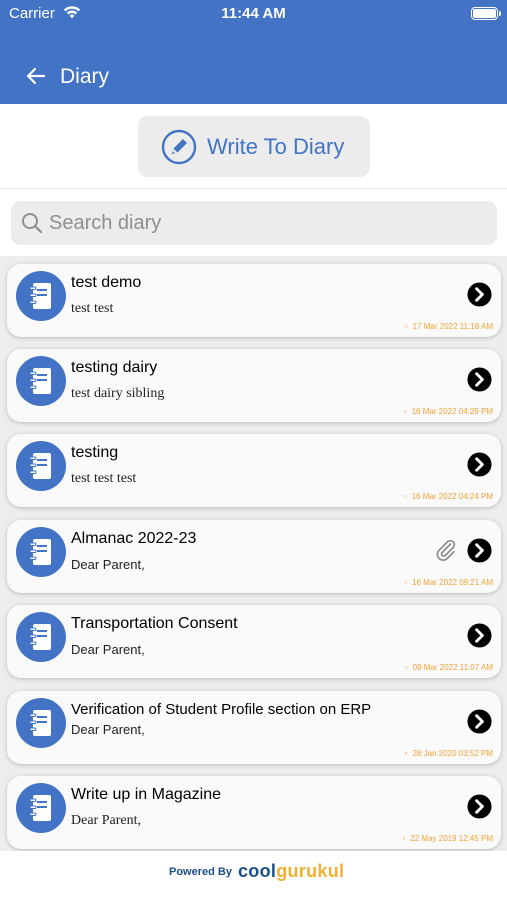  Describe the element at coordinates (486, 13) in the screenshot. I see `battery-icon` at that location.